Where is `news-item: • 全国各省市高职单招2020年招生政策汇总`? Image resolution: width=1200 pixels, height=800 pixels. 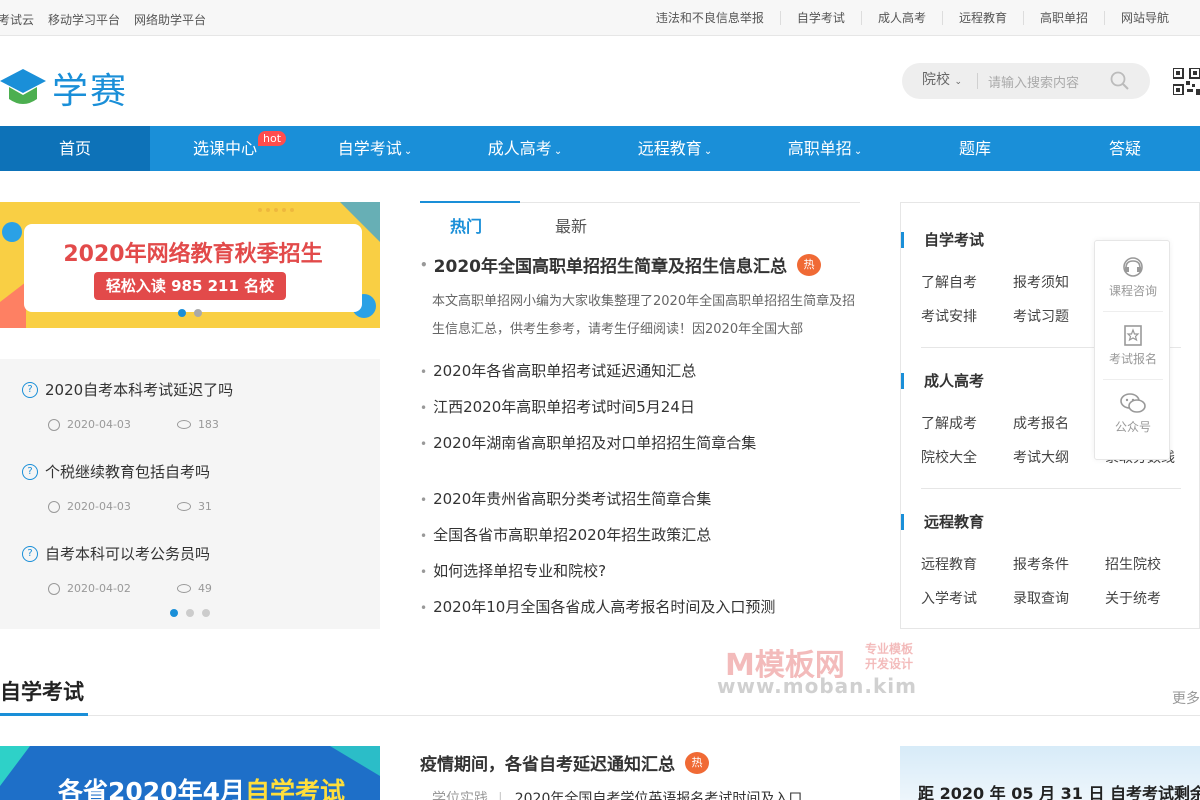
news-item: • 全国各省市高职单招2020年招生政策汇总 is located at coordinates (565, 534).